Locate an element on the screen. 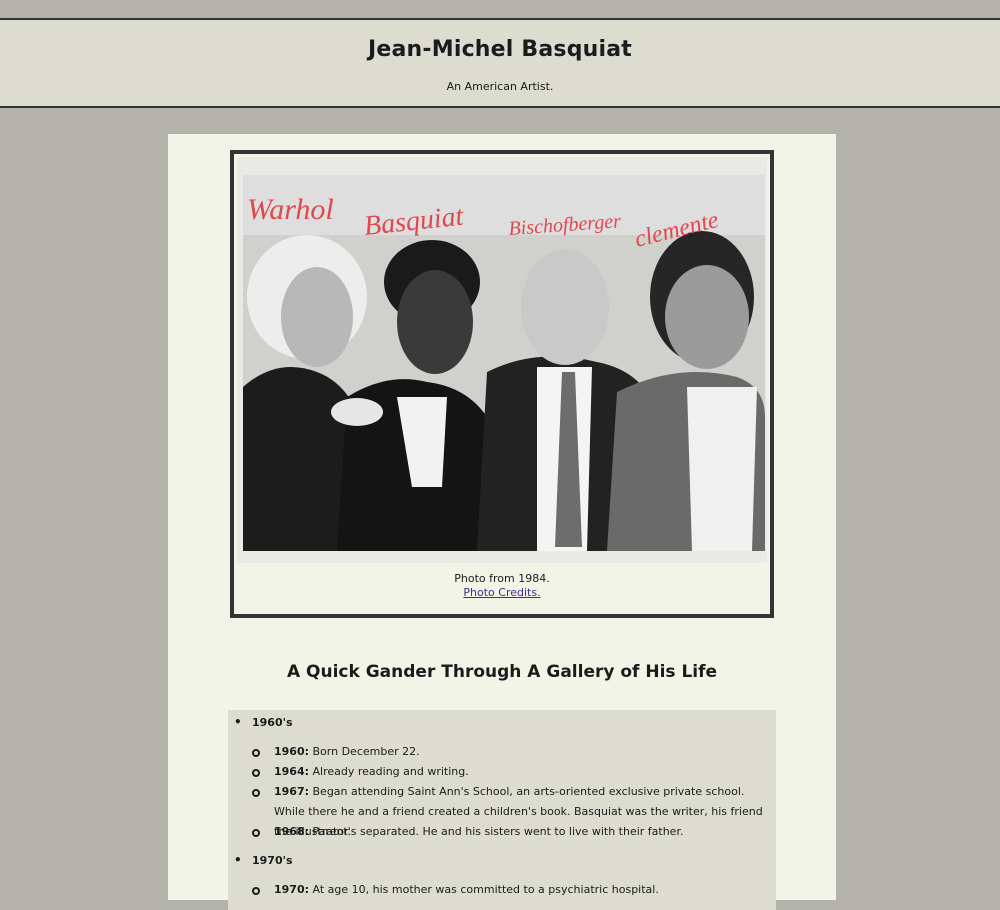 The image size is (1000, 910). event-text: Born December 22. is located at coordinates (366, 751).